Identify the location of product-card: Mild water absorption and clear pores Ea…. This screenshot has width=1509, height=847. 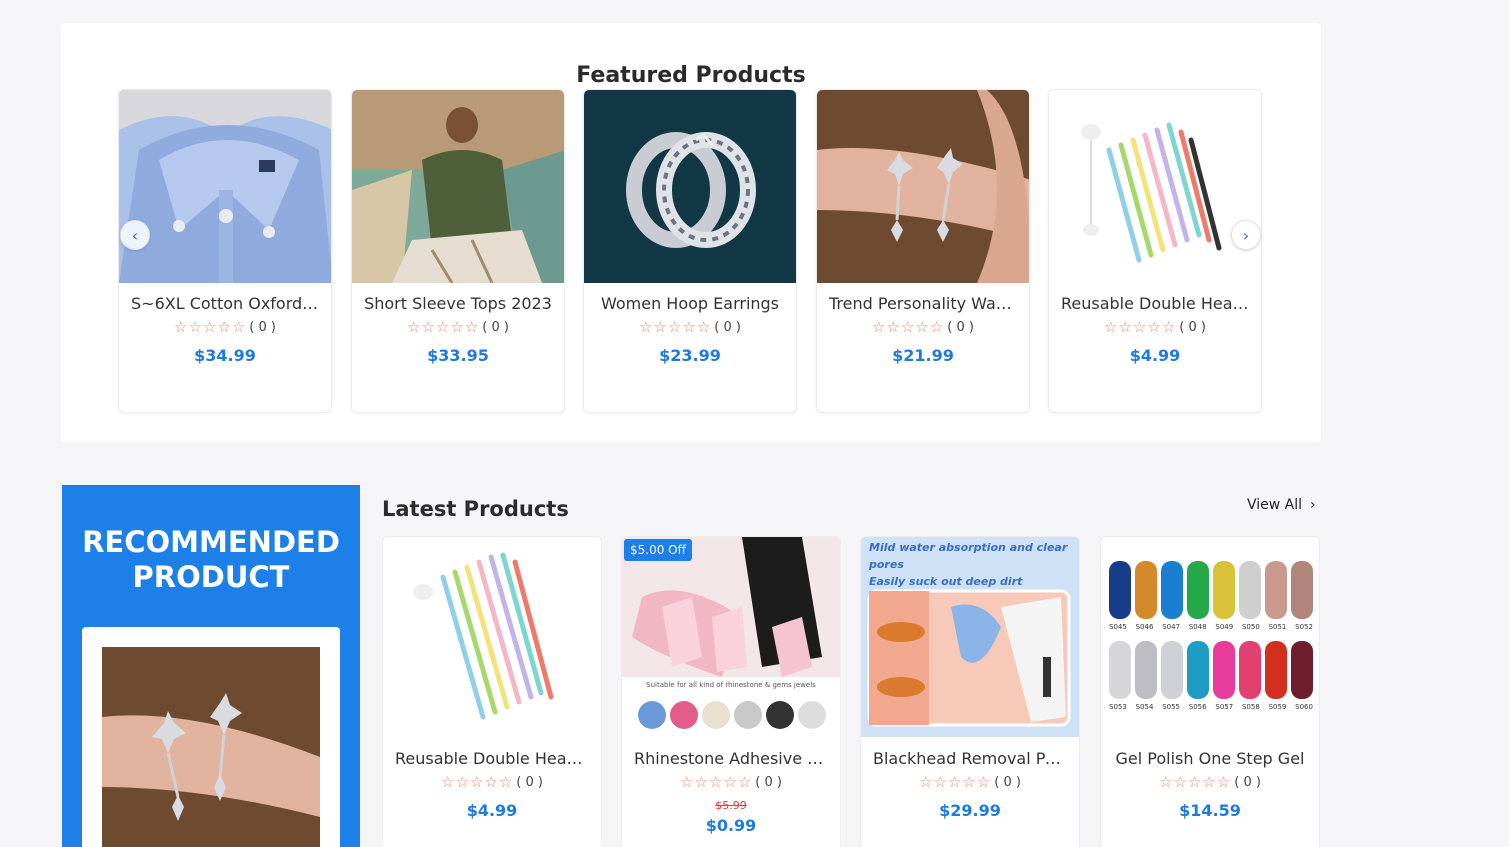
(970, 691).